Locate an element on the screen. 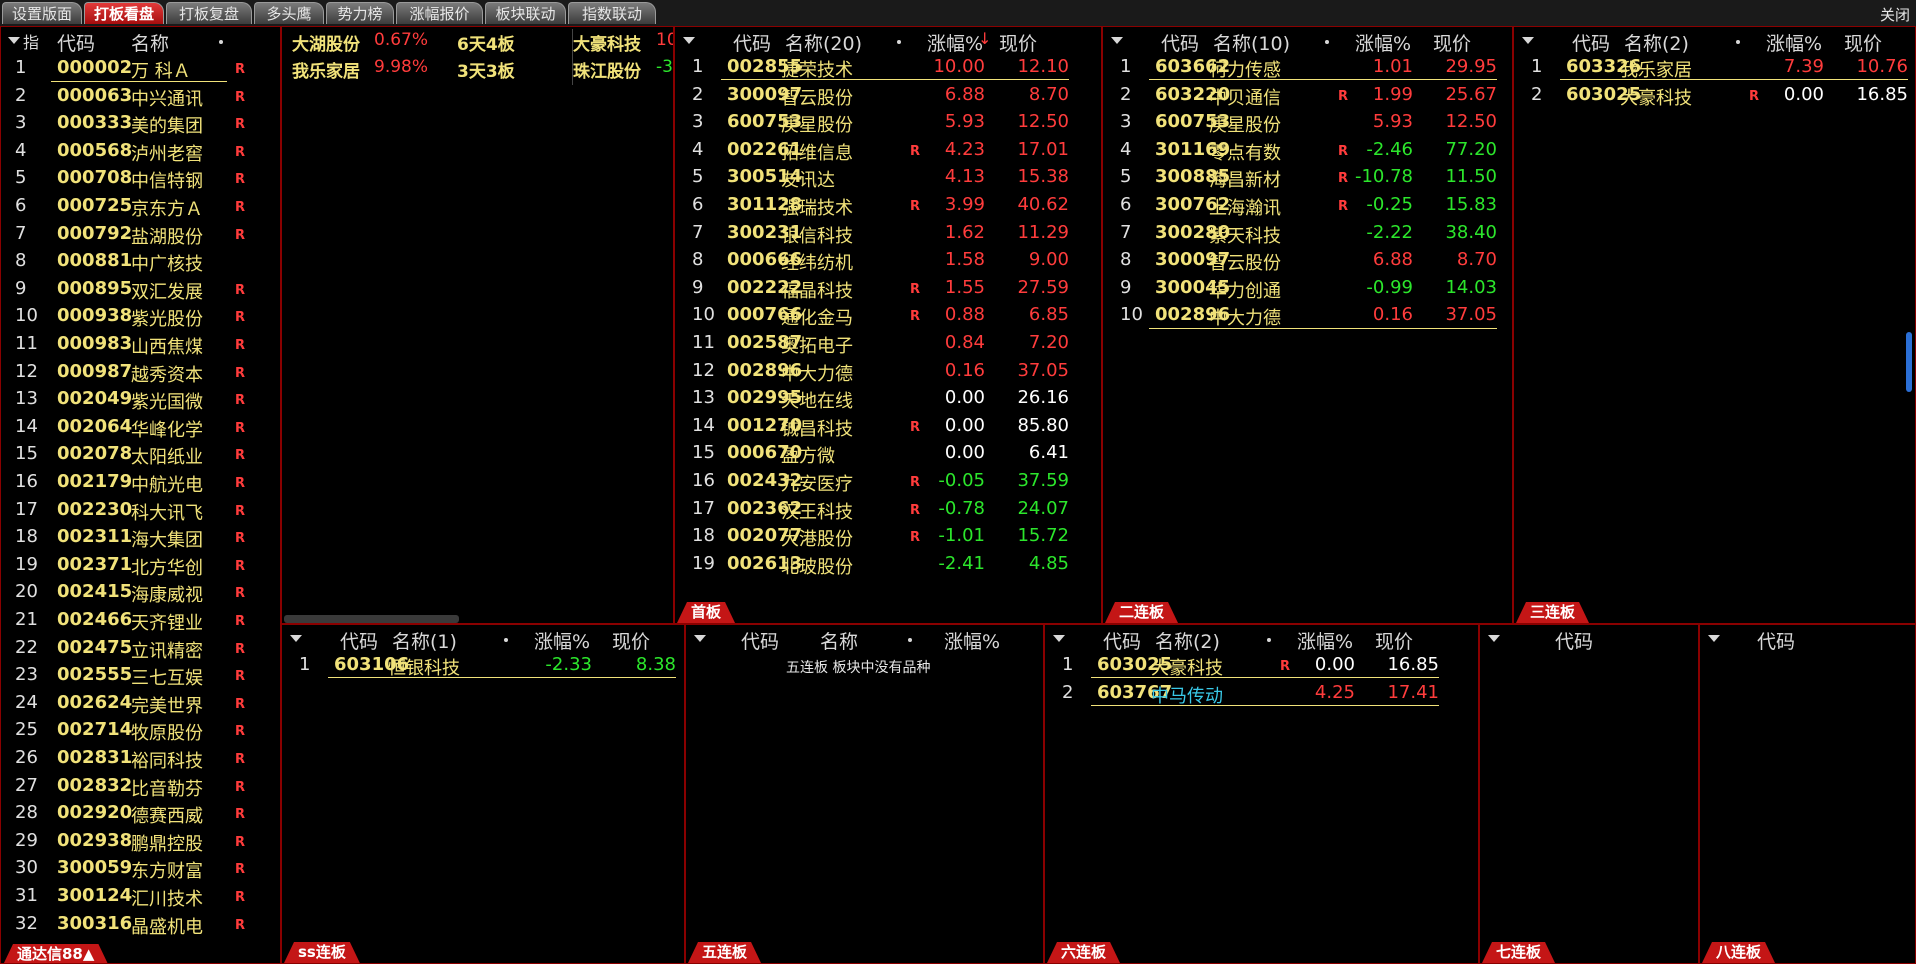 This screenshot has height=964, width=1916. stock-name: 九安医疗 is located at coordinates (817, 483).